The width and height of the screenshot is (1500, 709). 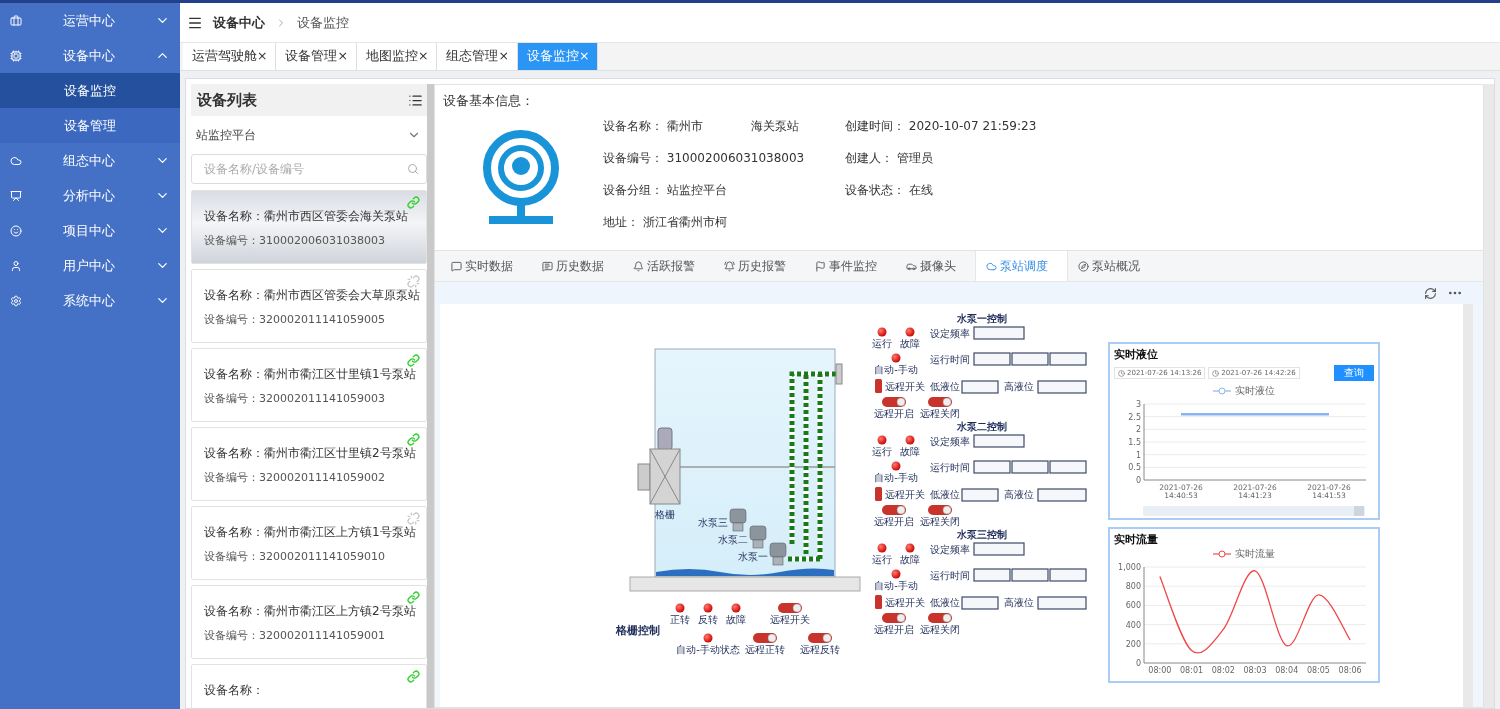 I want to click on refresh-icon, so click(x=1430, y=293).